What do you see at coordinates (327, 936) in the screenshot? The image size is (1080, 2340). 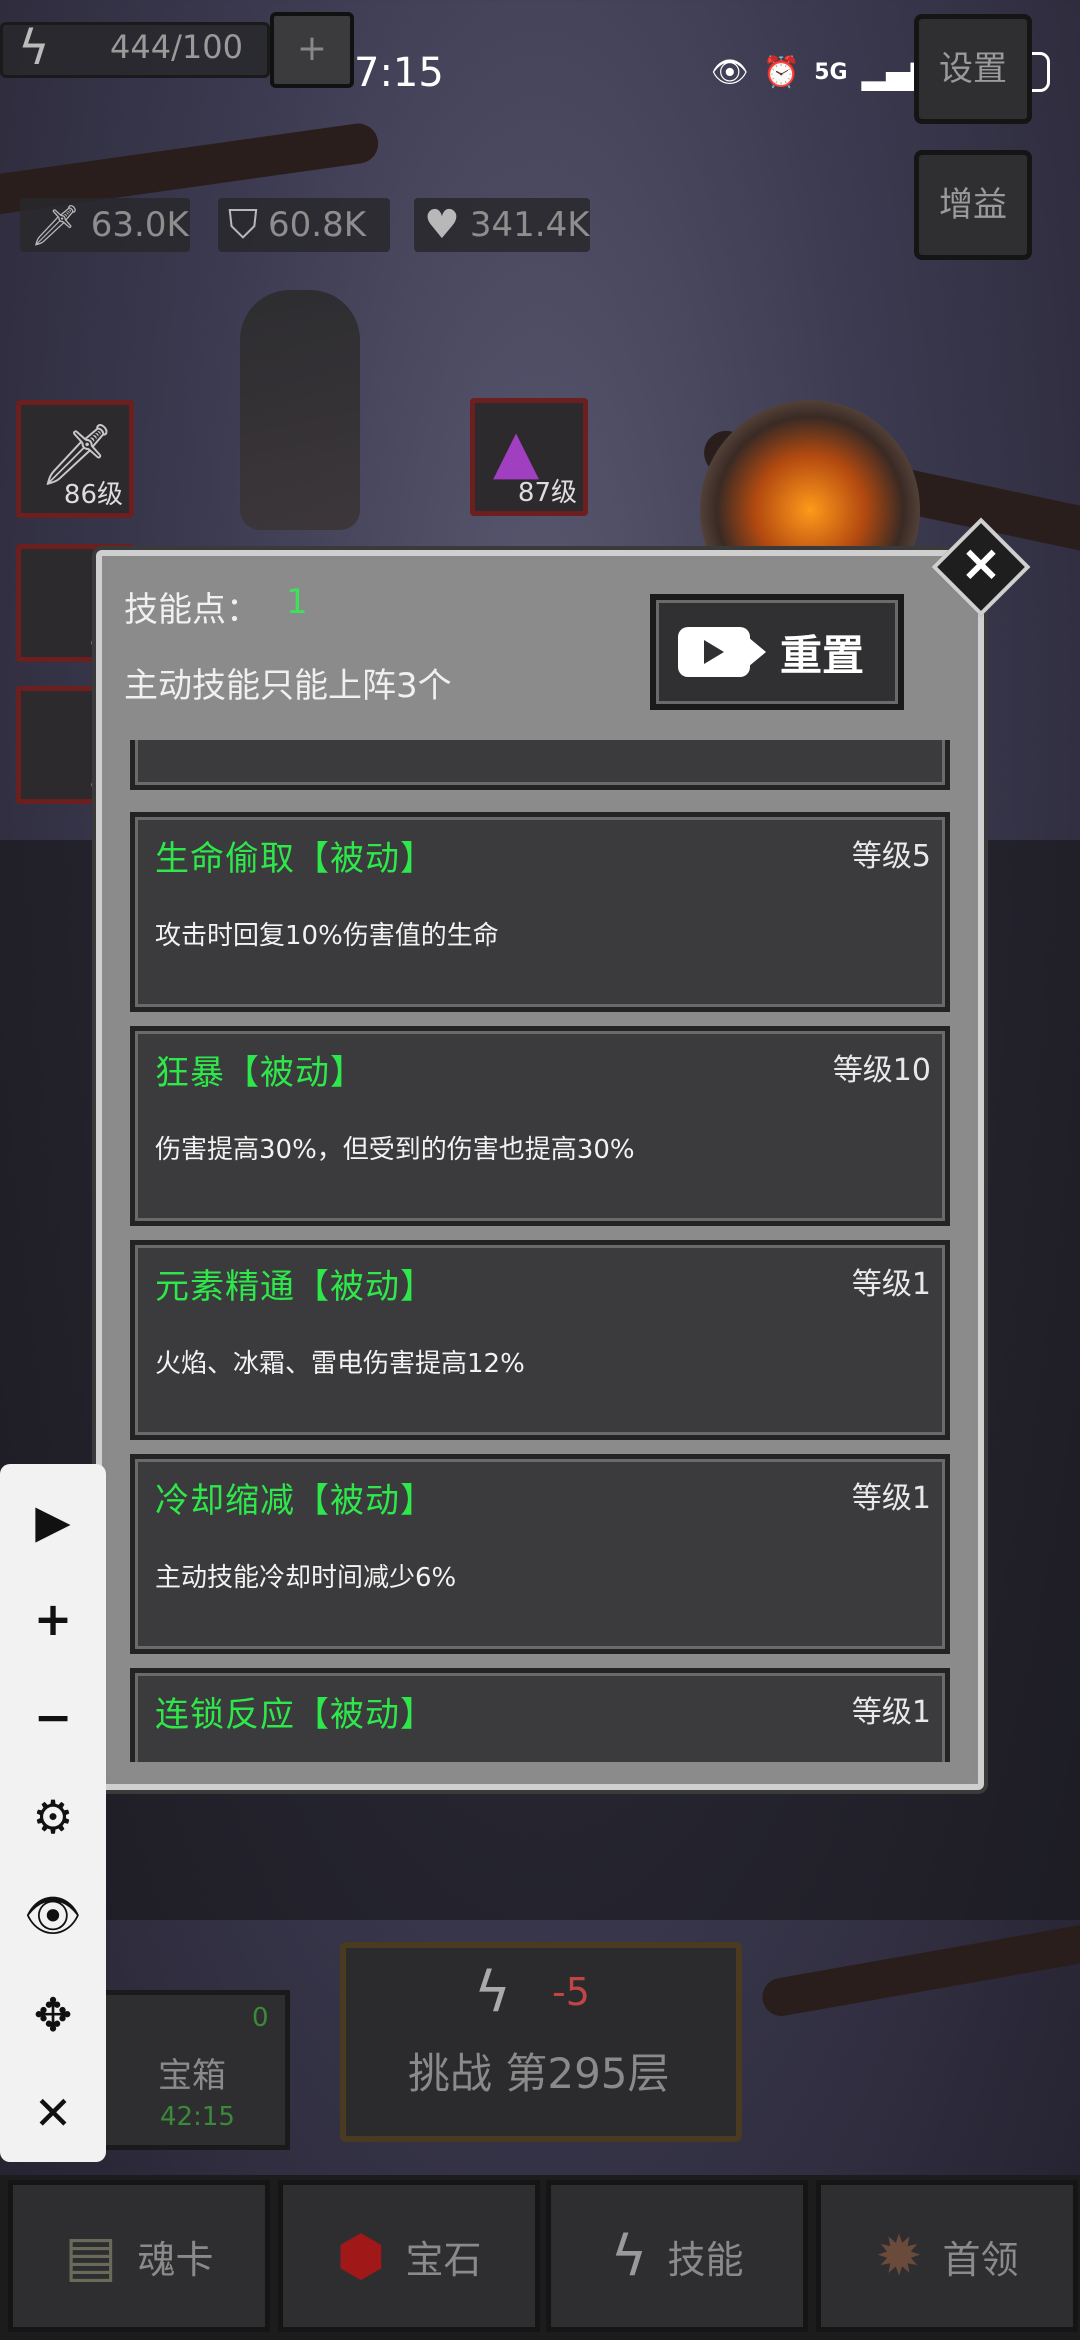 I see `skill-desc: 攻击时回复10%伤害值的生命` at bounding box center [327, 936].